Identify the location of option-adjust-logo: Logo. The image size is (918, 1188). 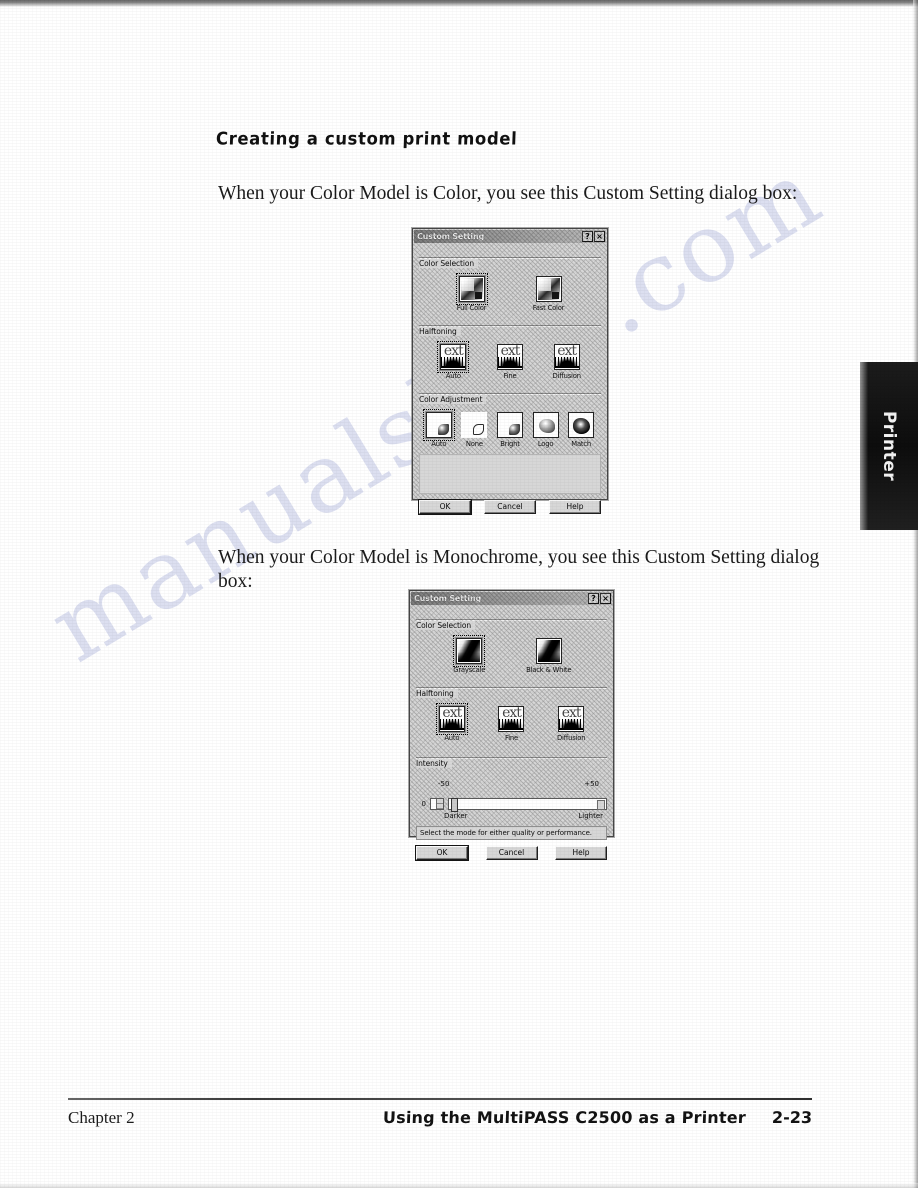
(546, 430).